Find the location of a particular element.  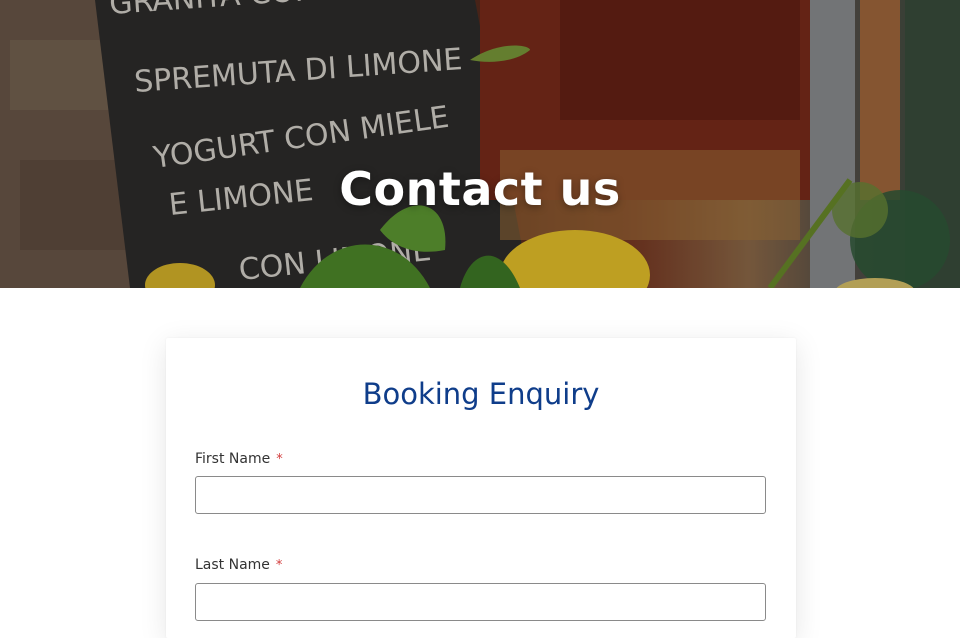

first-name-field is located at coordinates (480, 495).